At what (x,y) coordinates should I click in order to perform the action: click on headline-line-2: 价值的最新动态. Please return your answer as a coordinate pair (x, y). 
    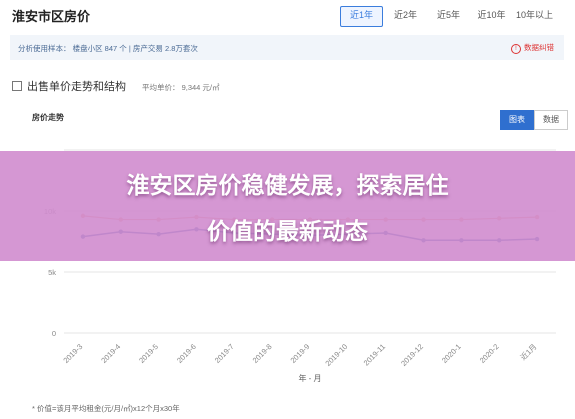
    Looking at the image, I should click on (287, 231).